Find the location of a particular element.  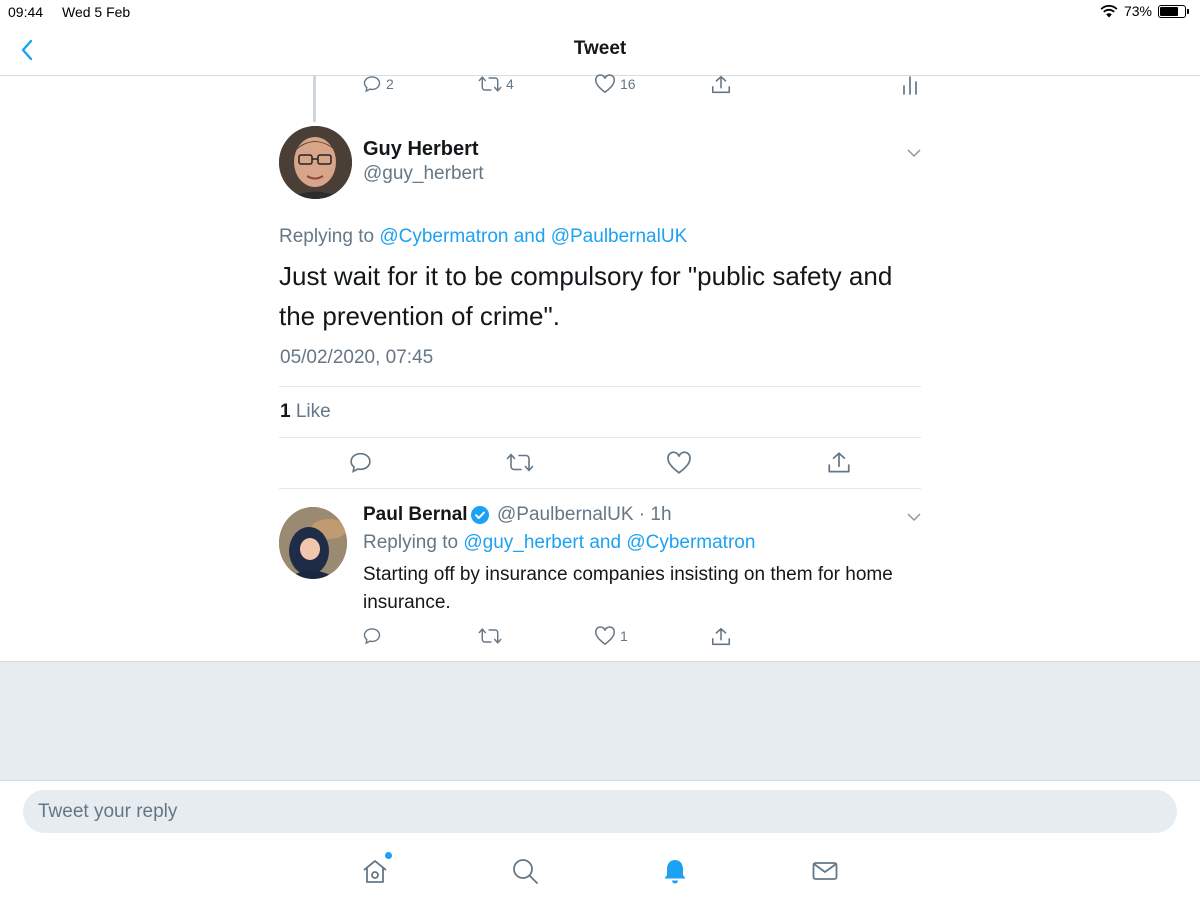

battery-icon is located at coordinates (1173, 11).